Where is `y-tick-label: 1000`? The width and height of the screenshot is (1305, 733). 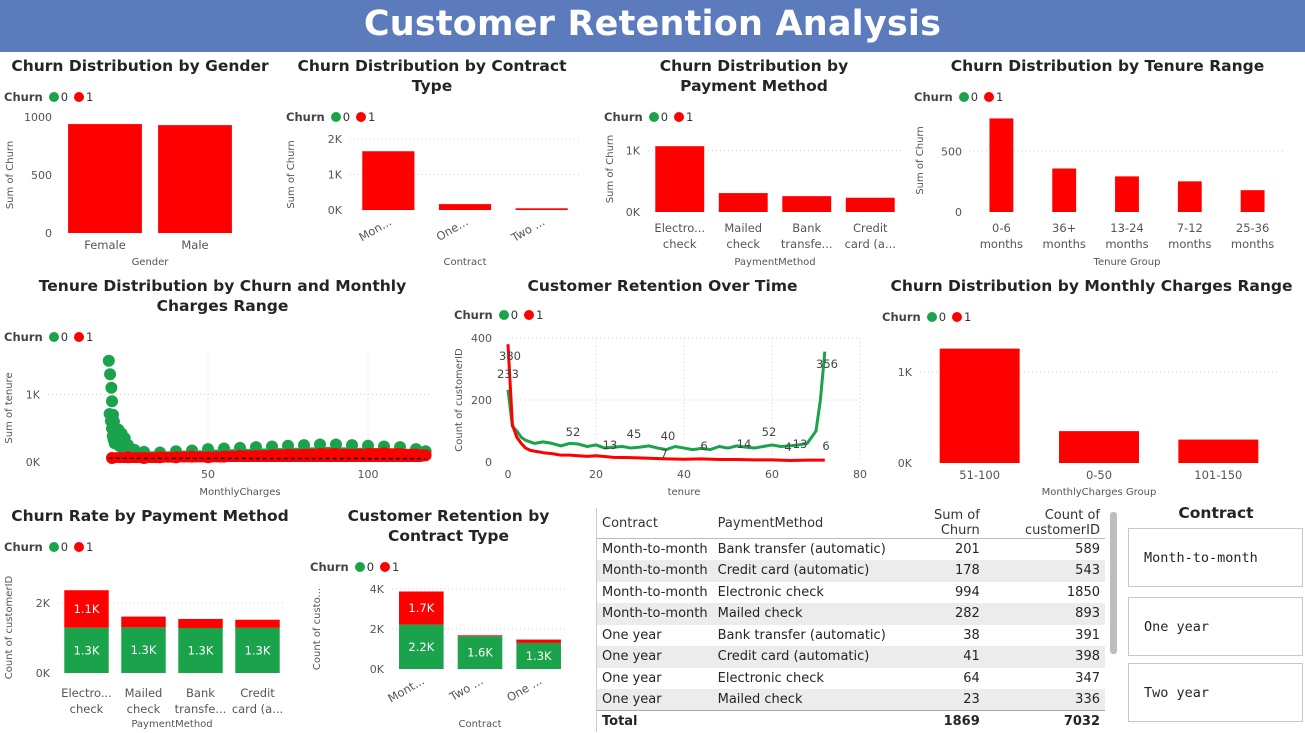 y-tick-label: 1000 is located at coordinates (38, 117).